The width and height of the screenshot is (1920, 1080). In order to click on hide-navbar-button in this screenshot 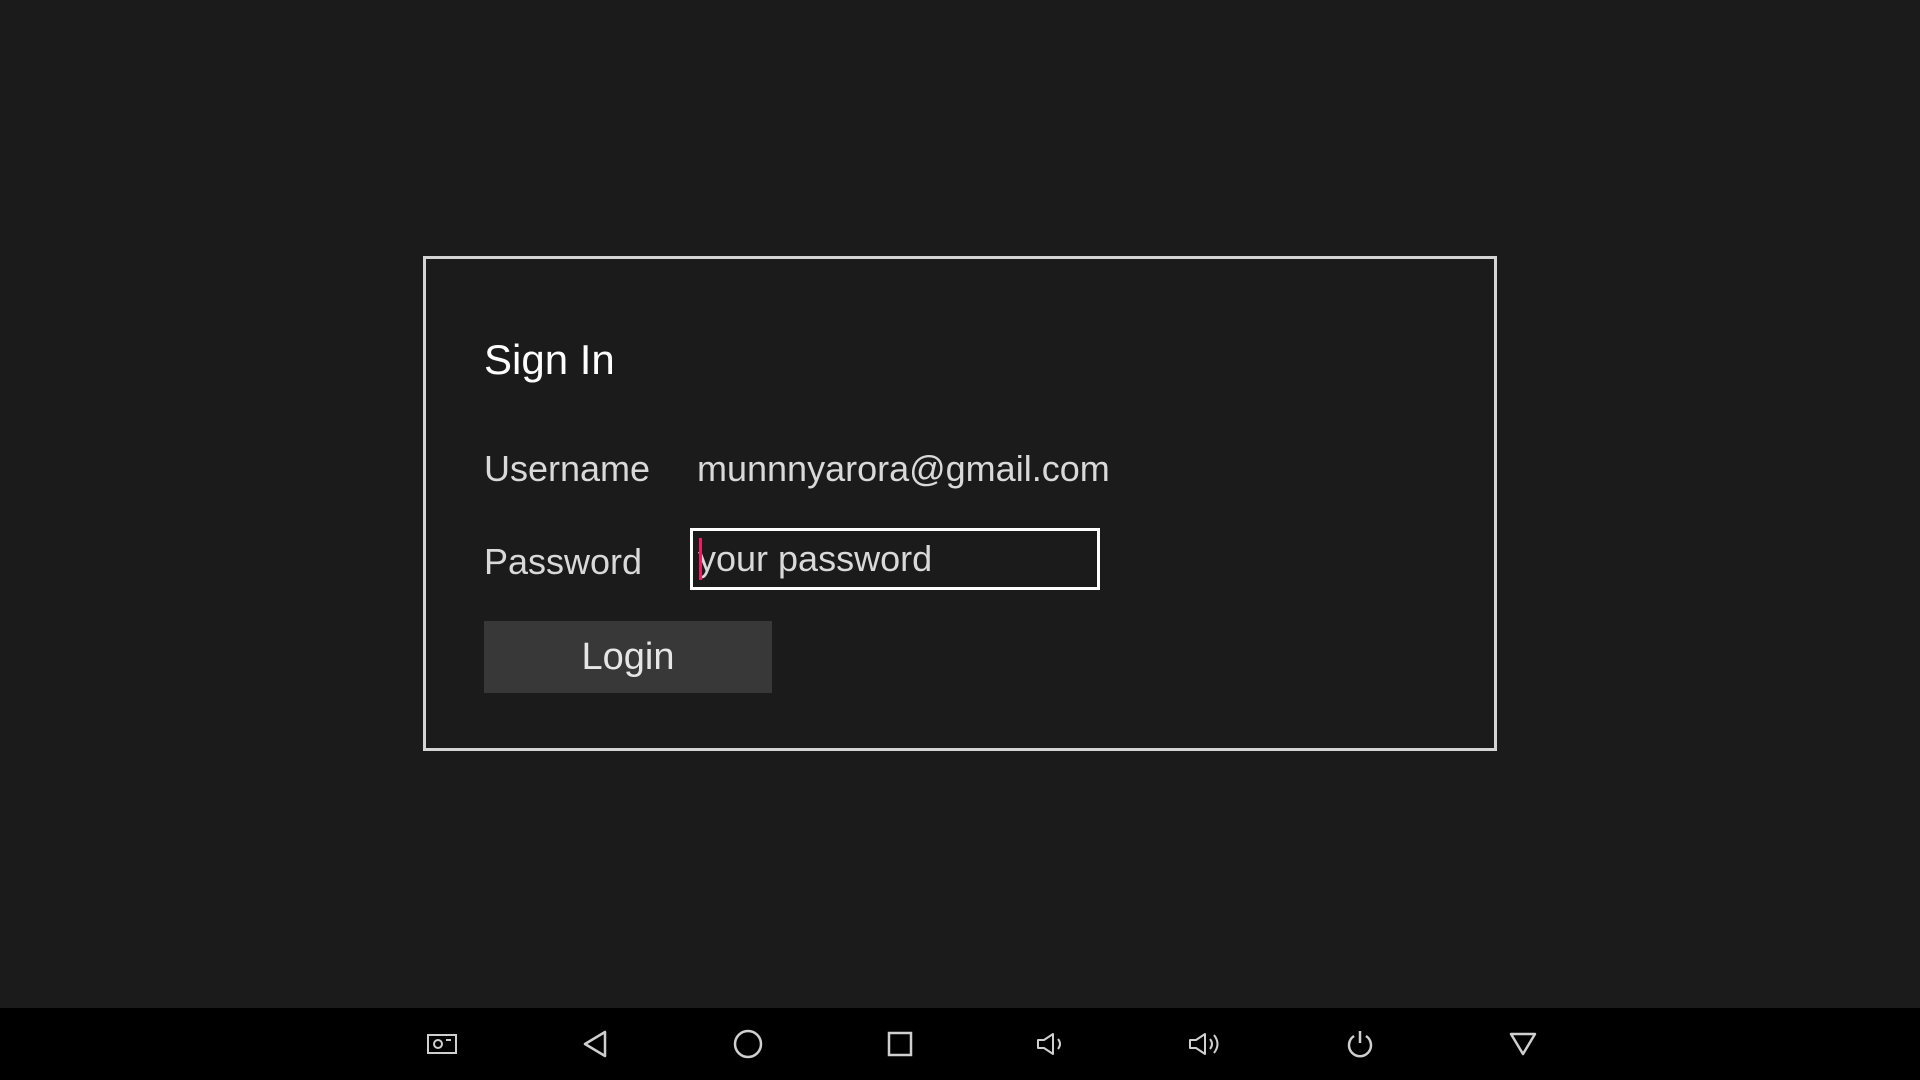, I will do `click(1523, 1044)`.